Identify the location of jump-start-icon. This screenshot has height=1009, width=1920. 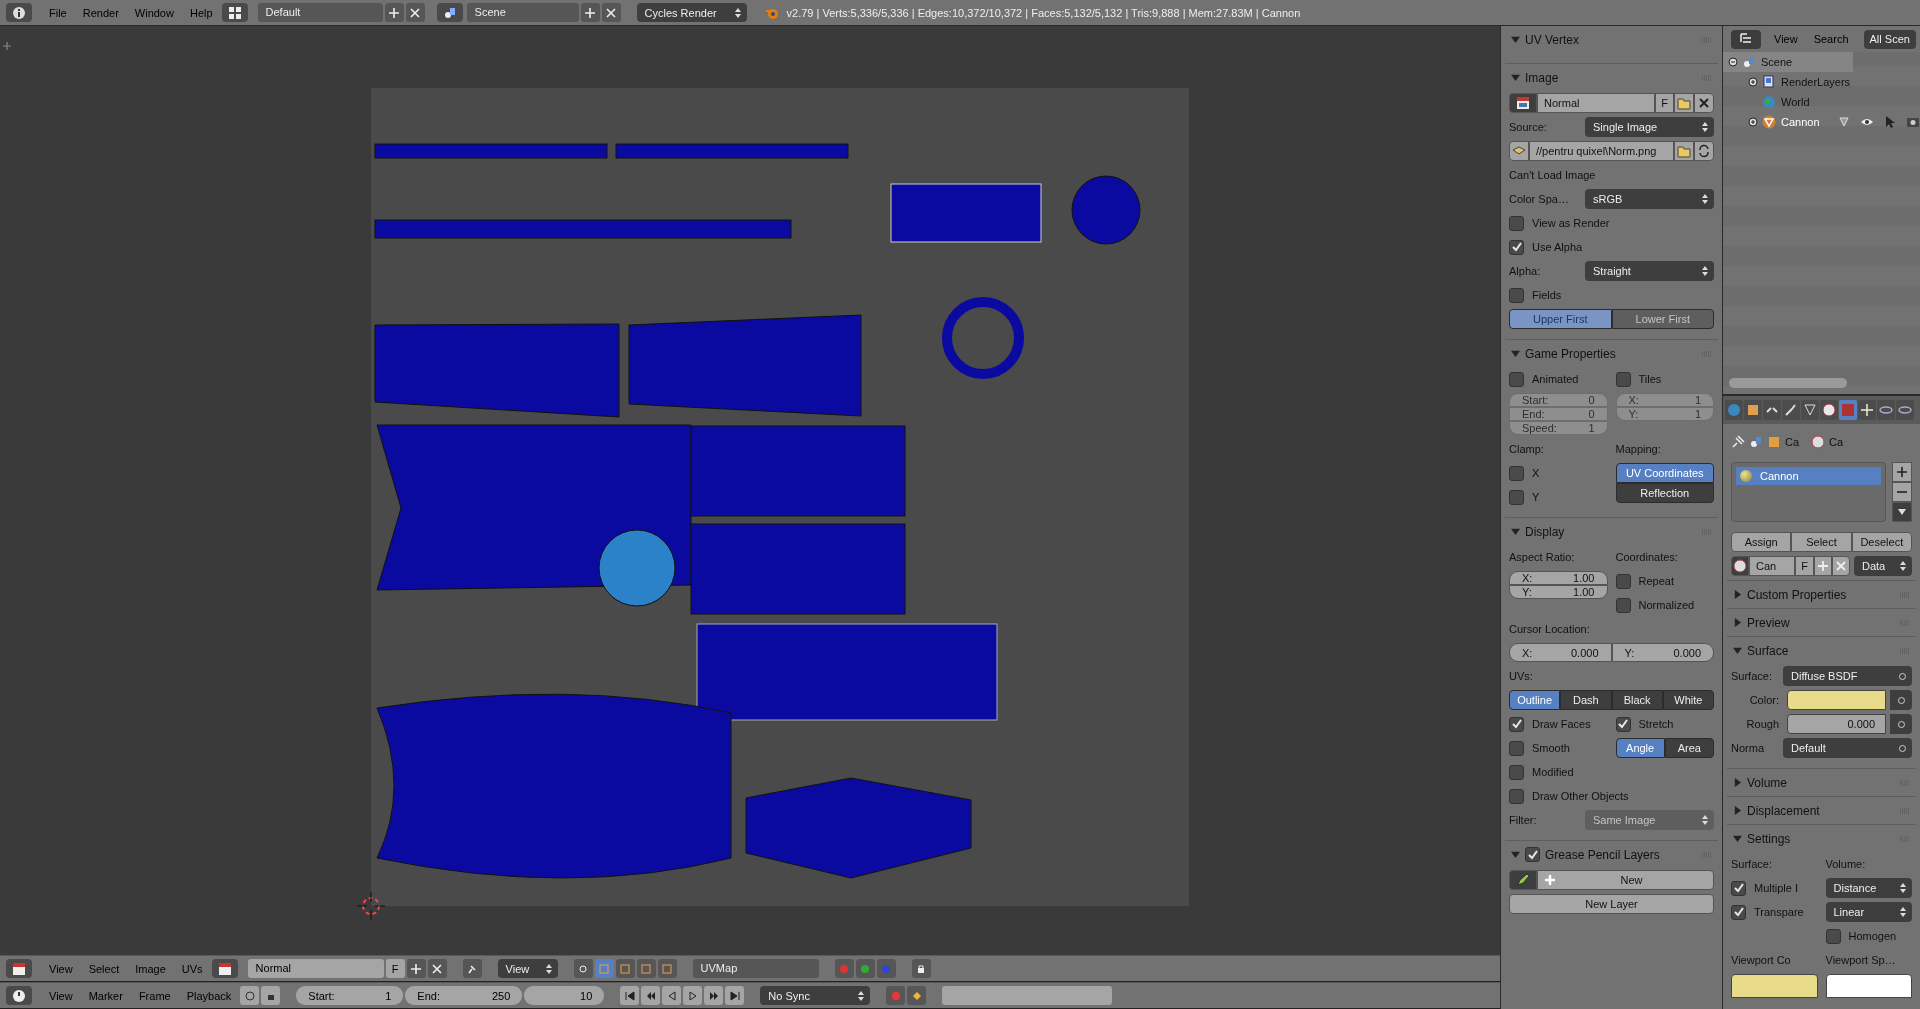
(630, 995).